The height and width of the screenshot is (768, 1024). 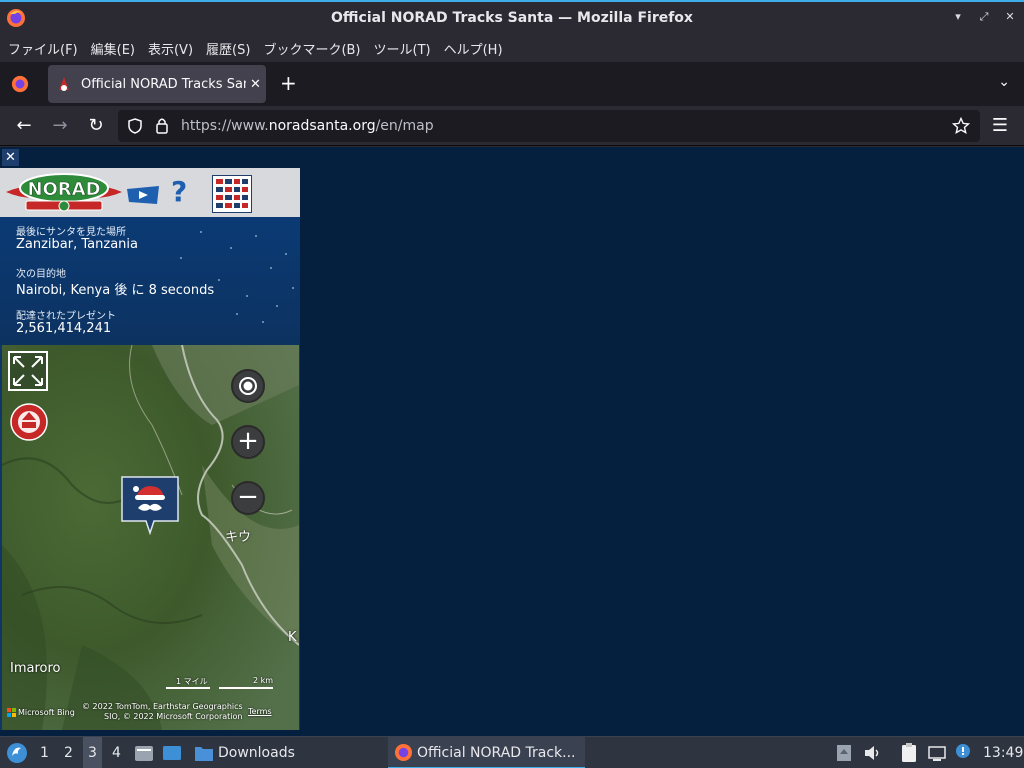 What do you see at coordinates (173, 716) in the screenshot?
I see `copyright-line-2: SIO, © 2022 Microsoft Corporation` at bounding box center [173, 716].